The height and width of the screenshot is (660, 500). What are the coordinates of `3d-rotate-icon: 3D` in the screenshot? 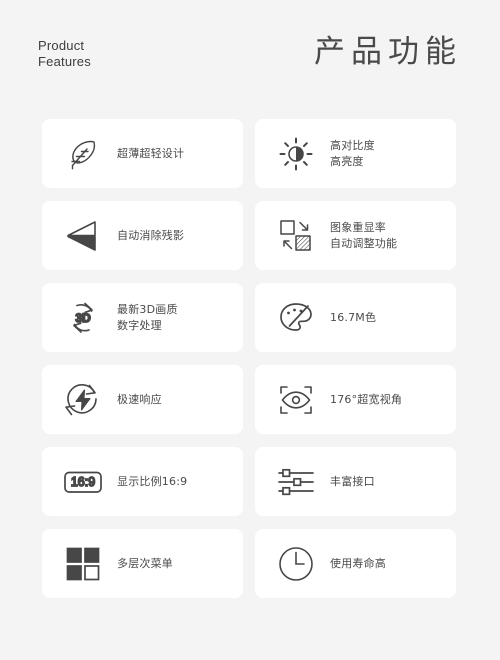 It's located at (83, 318).